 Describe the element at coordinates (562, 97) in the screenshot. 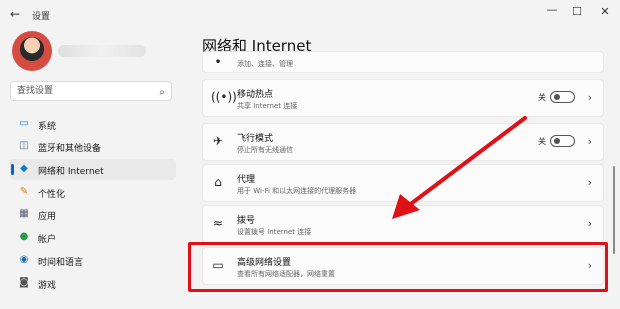

I see `hotspot-toggle` at that location.